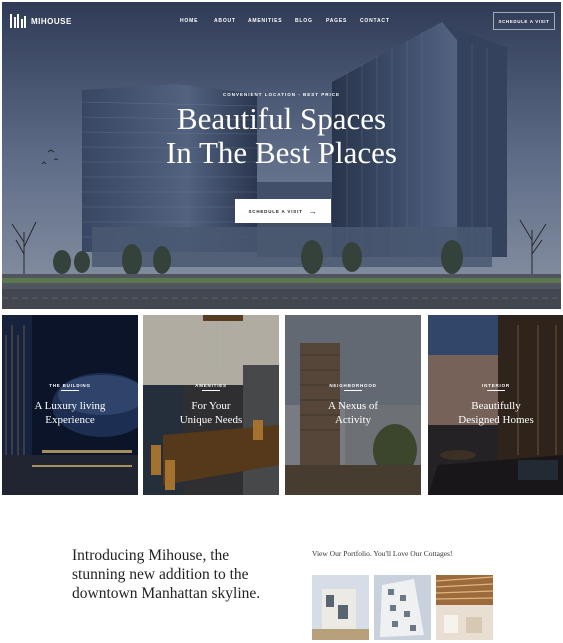 This screenshot has height=643, width=563. What do you see at coordinates (70, 420) in the screenshot?
I see `card-title-line-2: Experience` at bounding box center [70, 420].